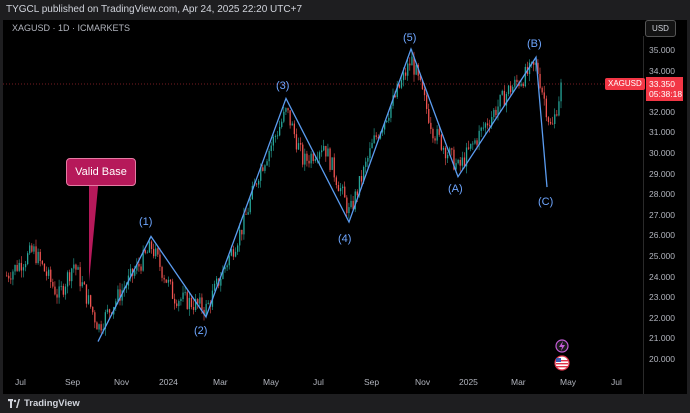  Describe the element at coordinates (518, 382) in the screenshot. I see `time-tick: Mar` at that location.